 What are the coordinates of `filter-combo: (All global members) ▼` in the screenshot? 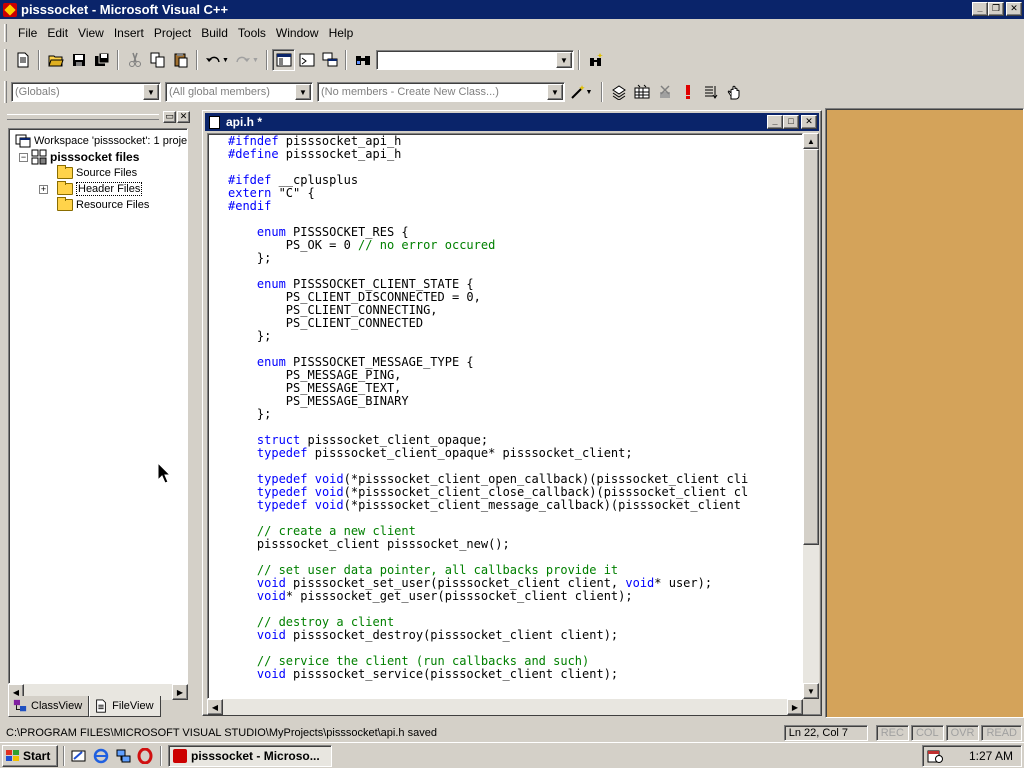 It's located at (239, 92).